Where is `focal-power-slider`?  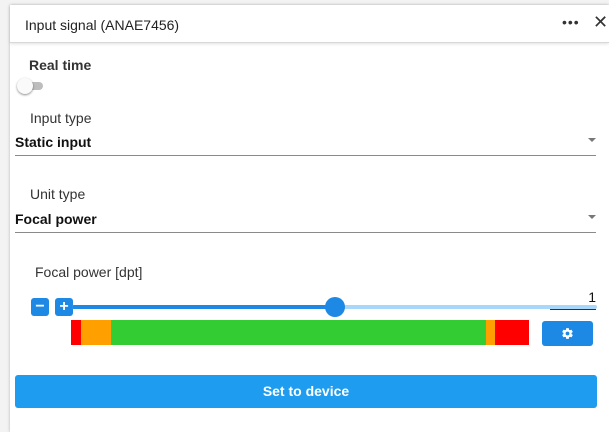
focal-power-slider is located at coordinates (334, 307).